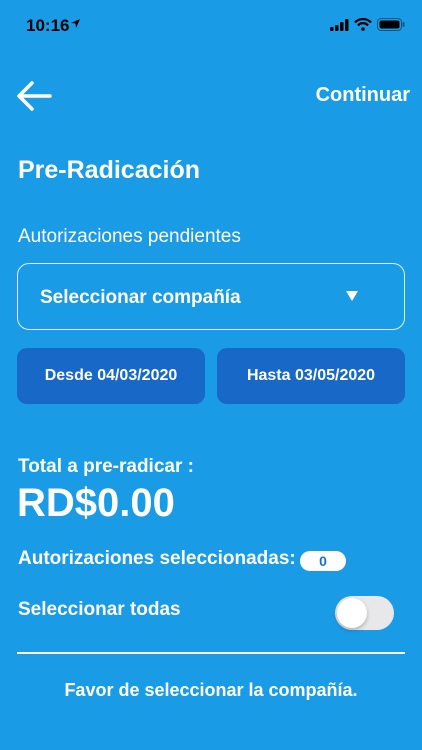 This screenshot has height=750, width=422. I want to click on back-arrow-icon, so click(34, 96).